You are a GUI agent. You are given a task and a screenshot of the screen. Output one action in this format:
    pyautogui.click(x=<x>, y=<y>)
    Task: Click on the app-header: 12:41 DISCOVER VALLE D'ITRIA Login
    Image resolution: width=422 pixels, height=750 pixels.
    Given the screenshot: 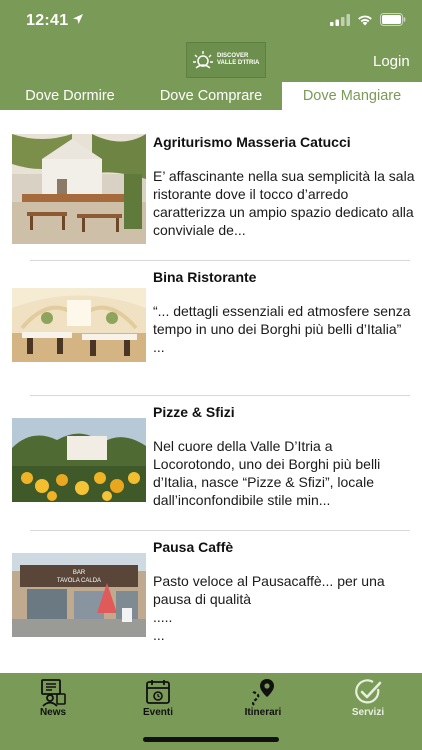 What is the action you would take?
    pyautogui.click(x=211, y=41)
    